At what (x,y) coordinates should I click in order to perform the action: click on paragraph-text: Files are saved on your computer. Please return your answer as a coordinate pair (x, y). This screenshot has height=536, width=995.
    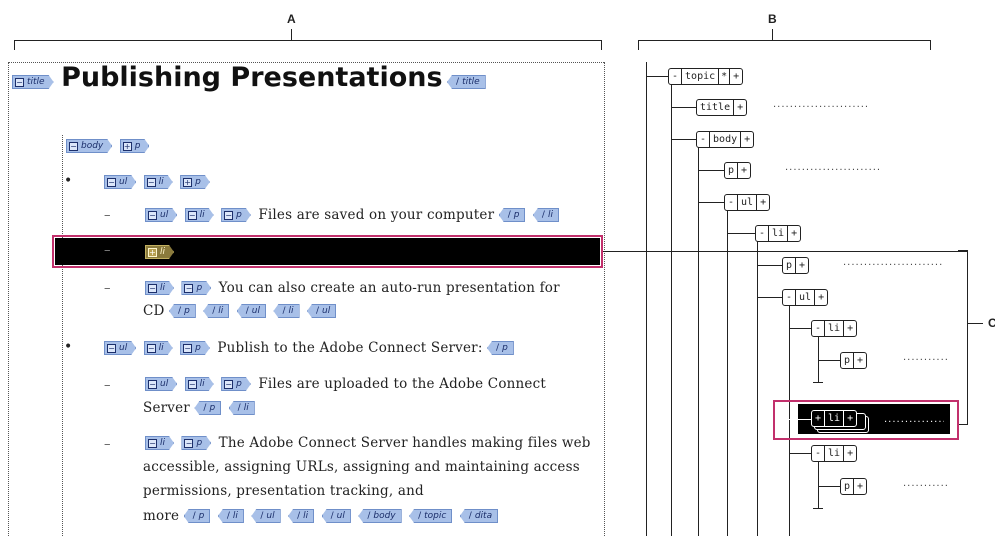
    Looking at the image, I should click on (376, 215).